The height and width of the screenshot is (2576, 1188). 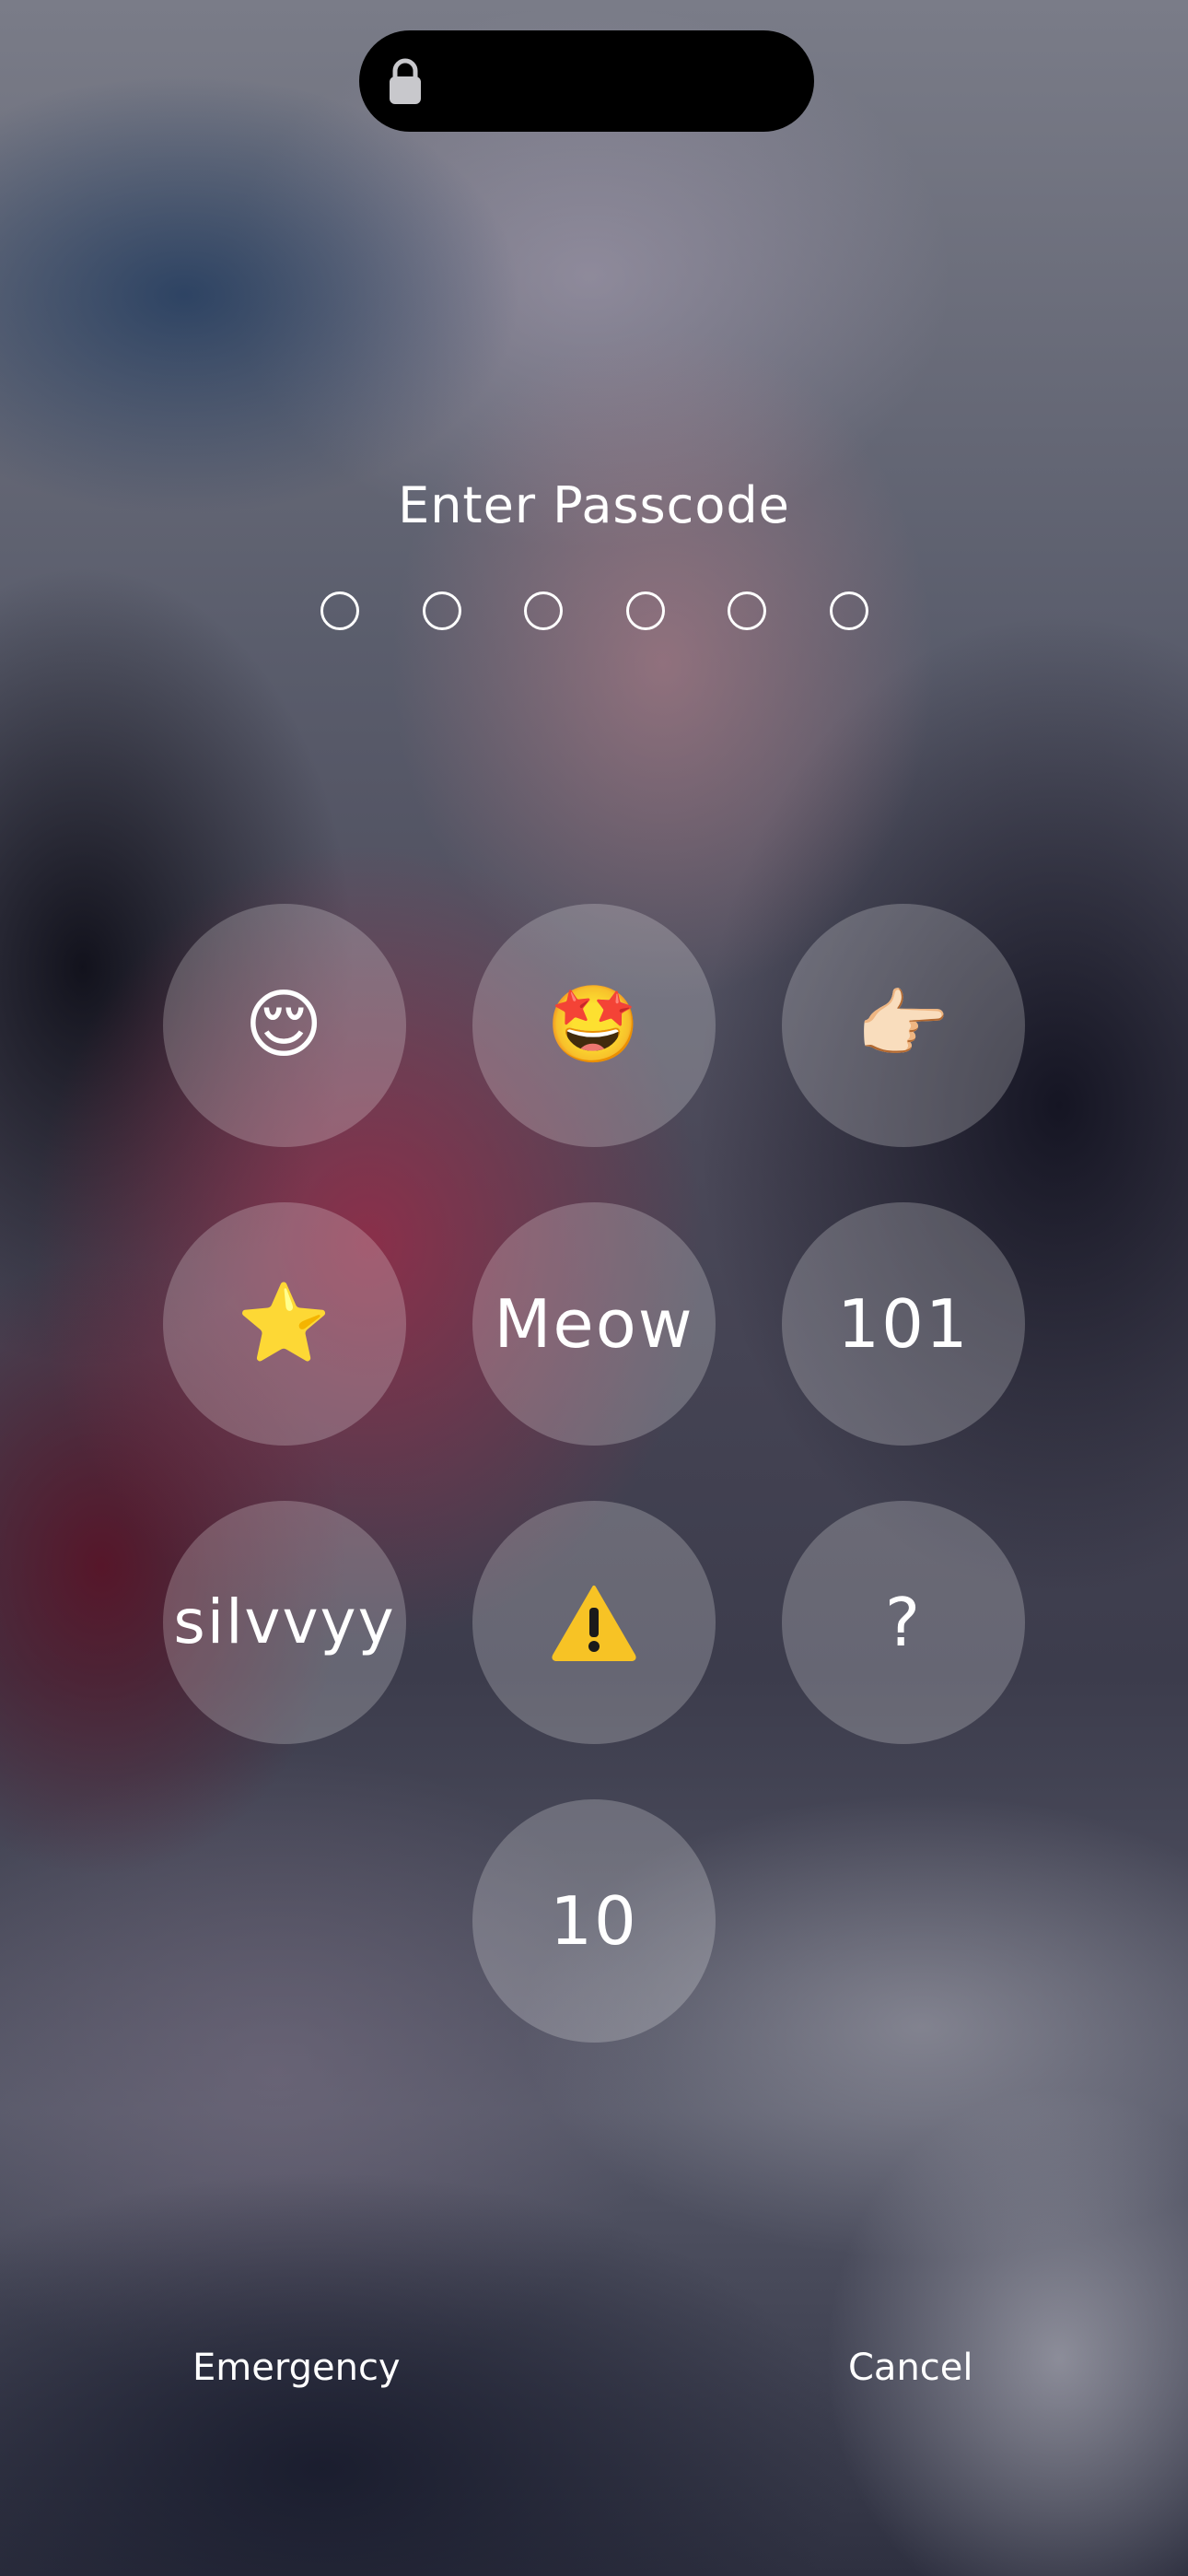 I want to click on key-10: 10, so click(x=594, y=1921).